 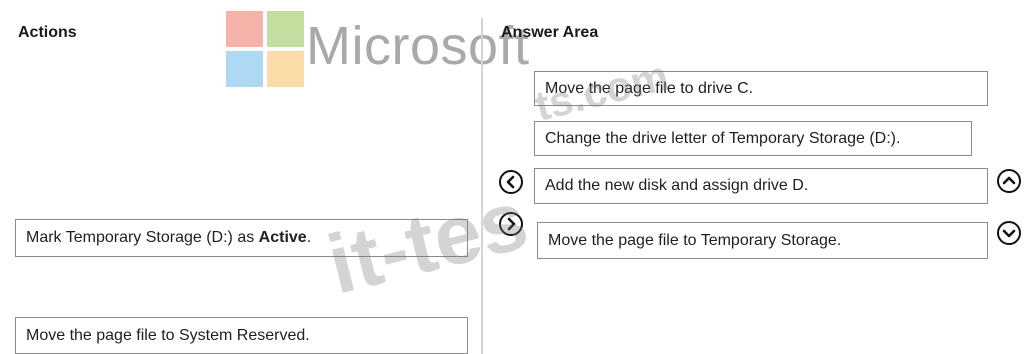 I want to click on answer-item-4: Move the page file to Temporary Storage., so click(x=762, y=240).